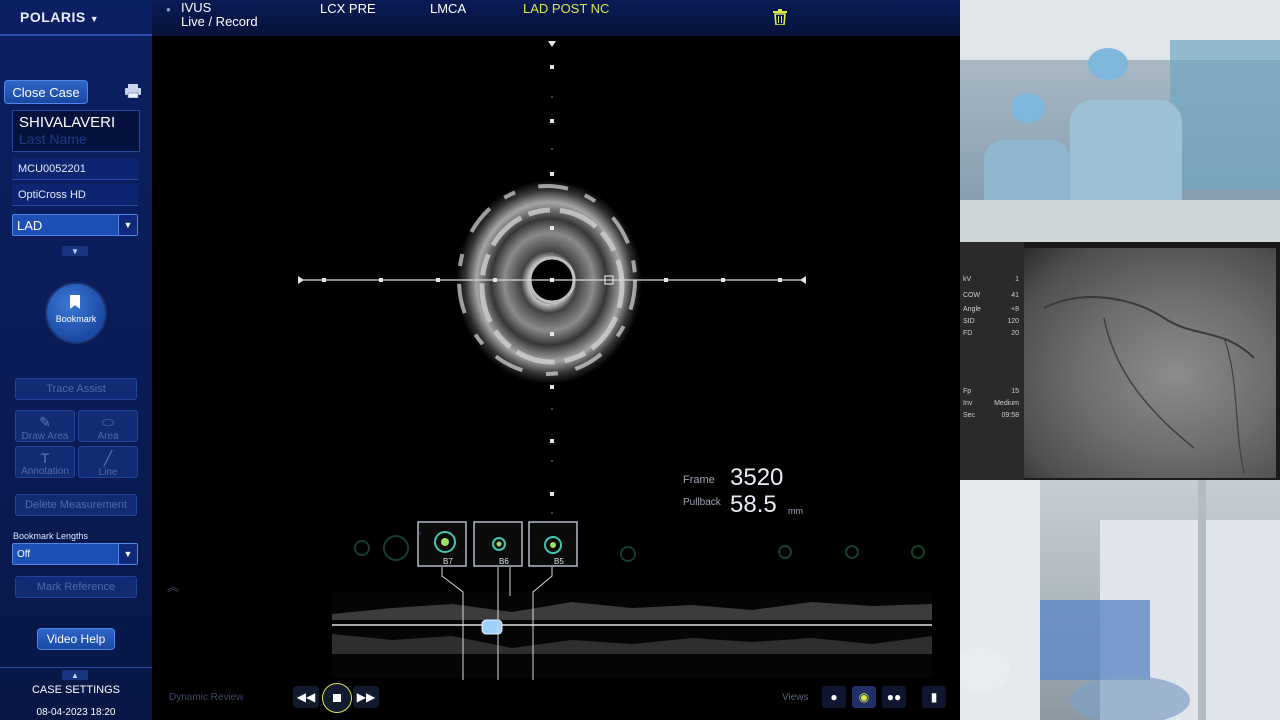  What do you see at coordinates (45, 458) in the screenshot?
I see `text-icon: T` at bounding box center [45, 458].